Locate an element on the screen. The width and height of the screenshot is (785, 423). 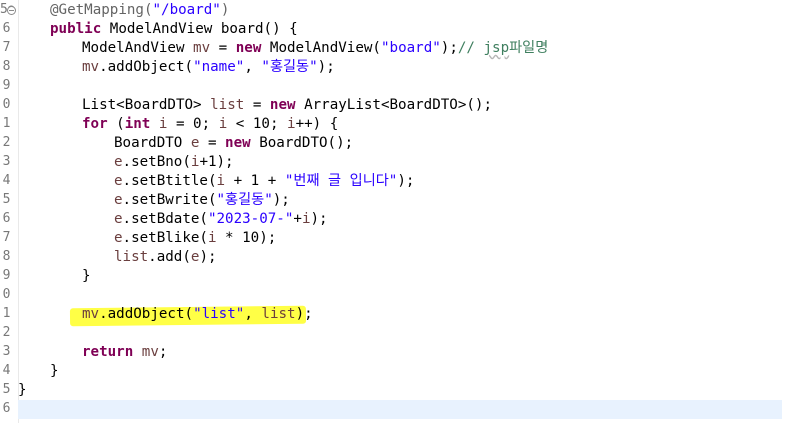
code-token: + is located at coordinates (297, 219).